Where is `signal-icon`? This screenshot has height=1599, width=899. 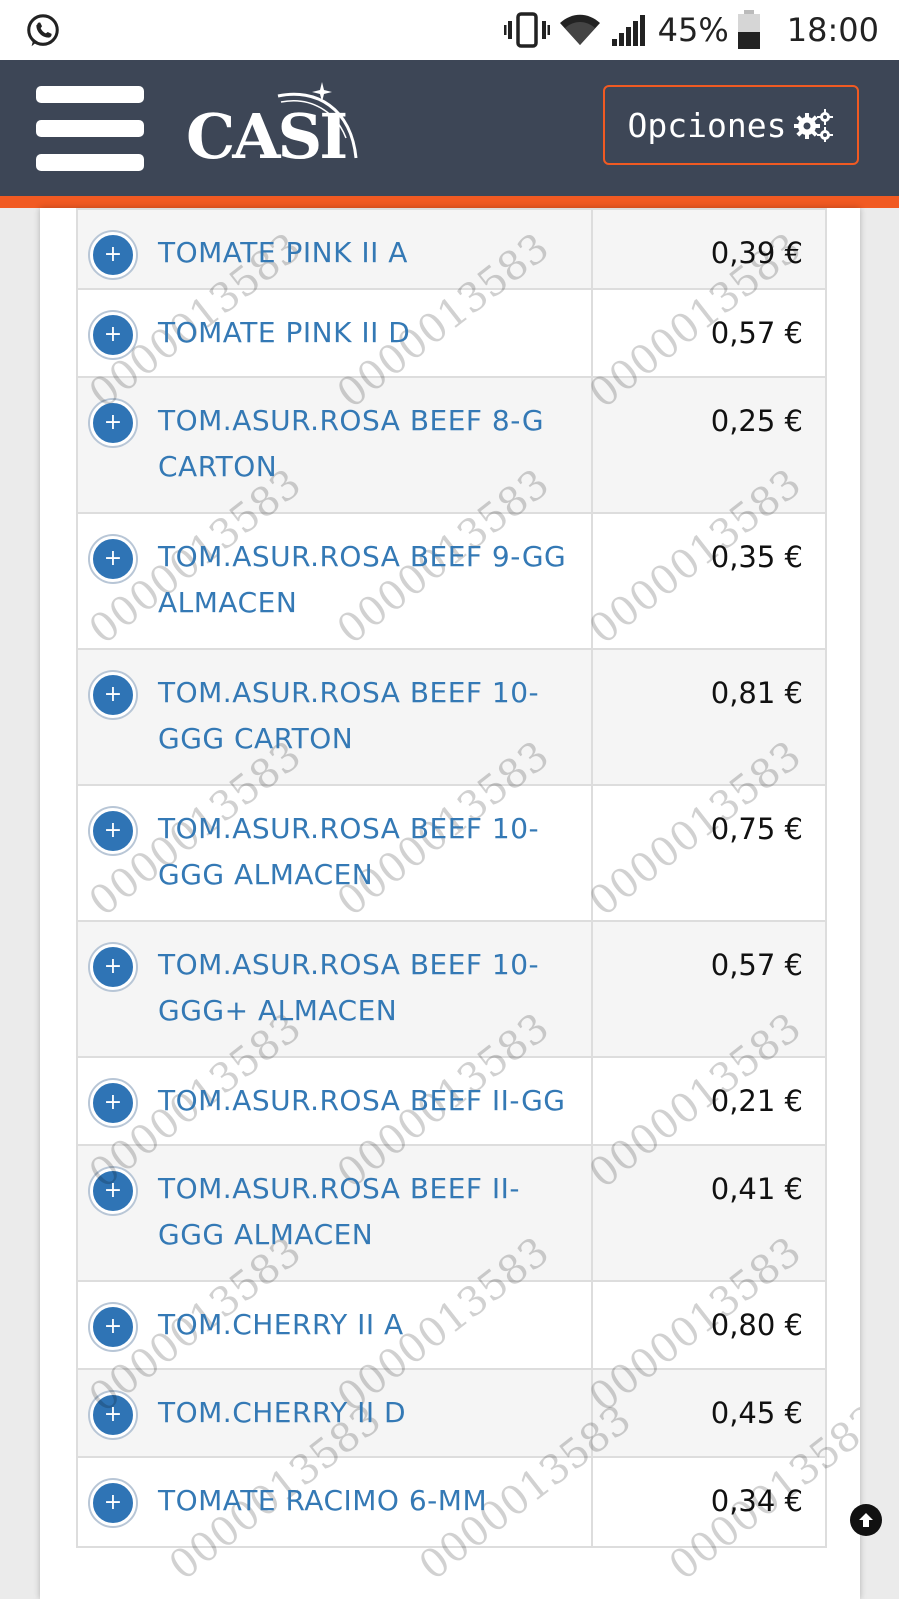
signal-icon is located at coordinates (628, 30).